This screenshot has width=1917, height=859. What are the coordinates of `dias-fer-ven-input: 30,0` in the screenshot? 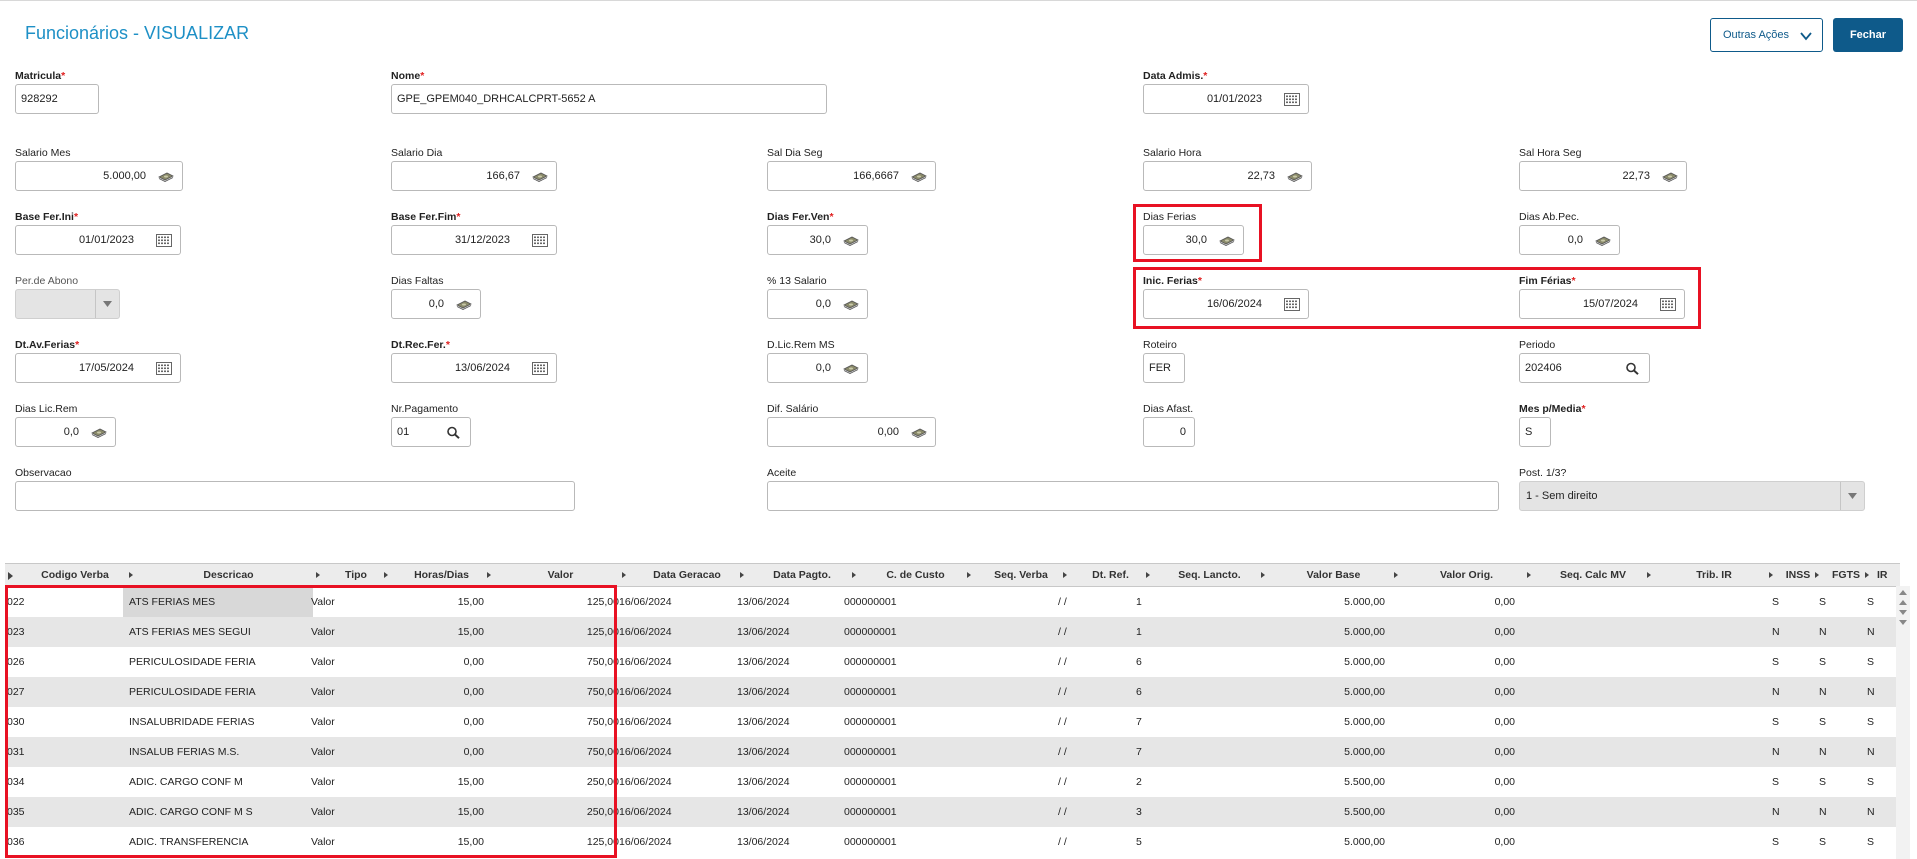 It's located at (817, 240).